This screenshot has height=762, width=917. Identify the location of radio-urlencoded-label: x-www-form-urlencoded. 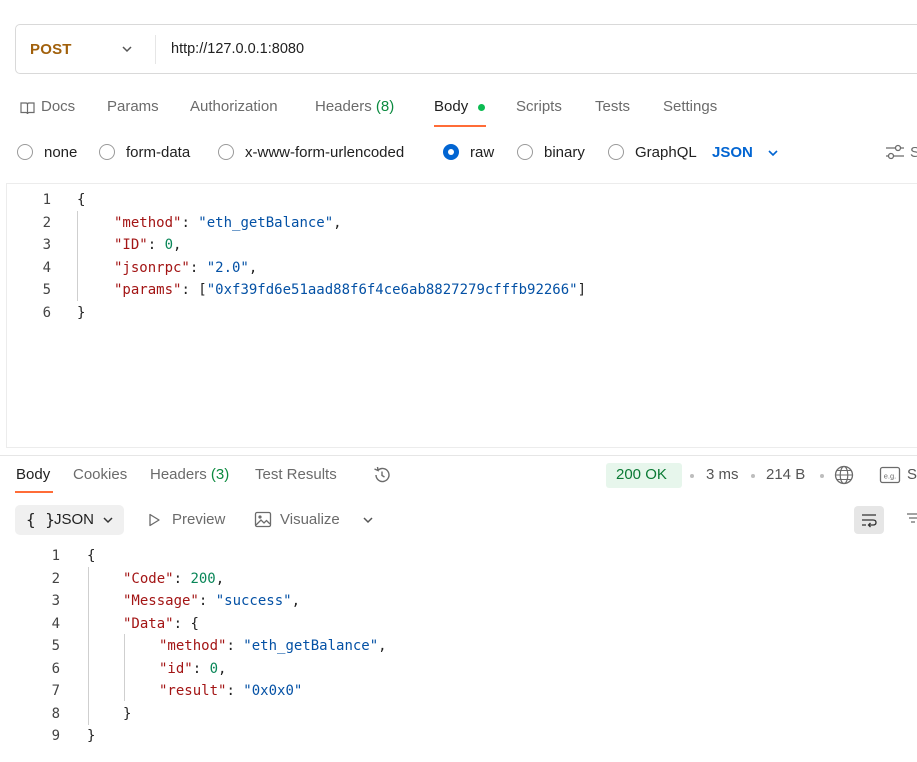
(324, 152).